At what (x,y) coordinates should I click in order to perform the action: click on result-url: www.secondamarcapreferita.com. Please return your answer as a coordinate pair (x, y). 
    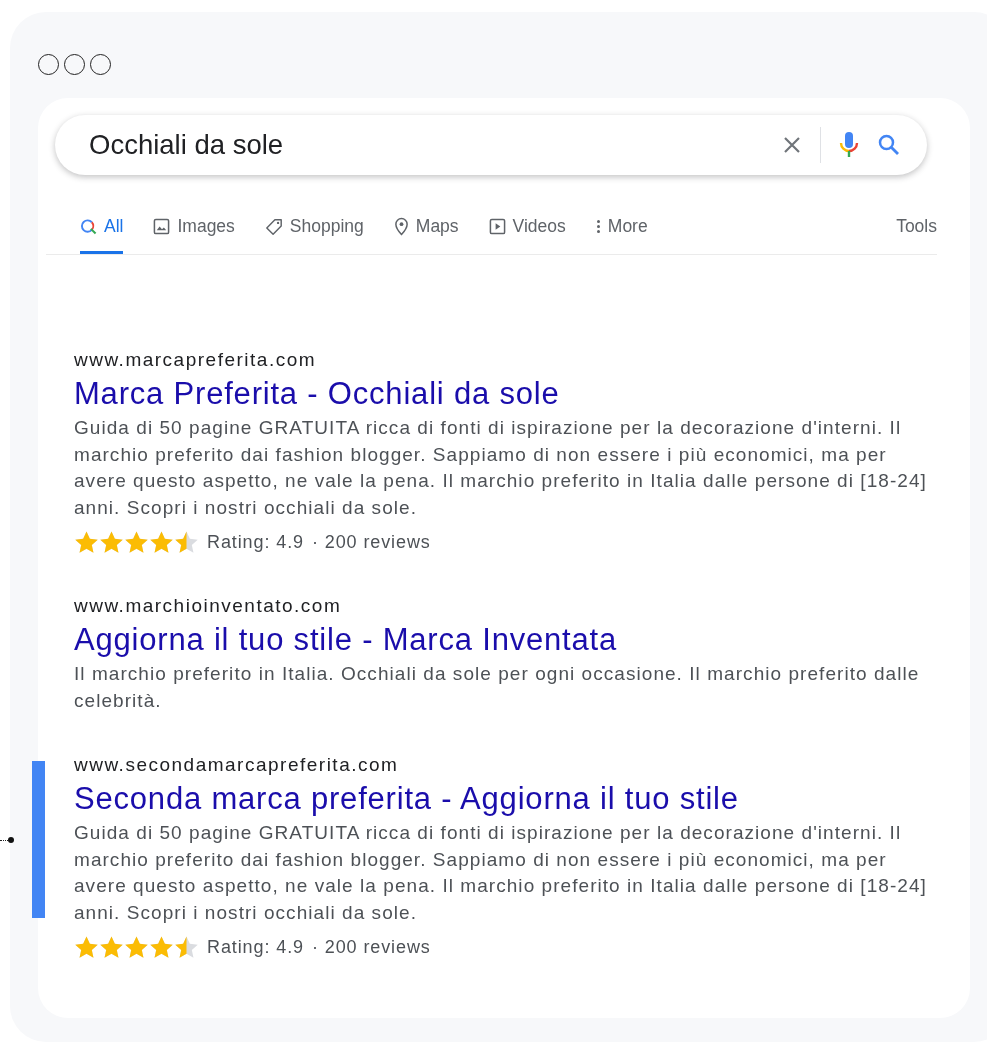
    Looking at the image, I should click on (237, 765).